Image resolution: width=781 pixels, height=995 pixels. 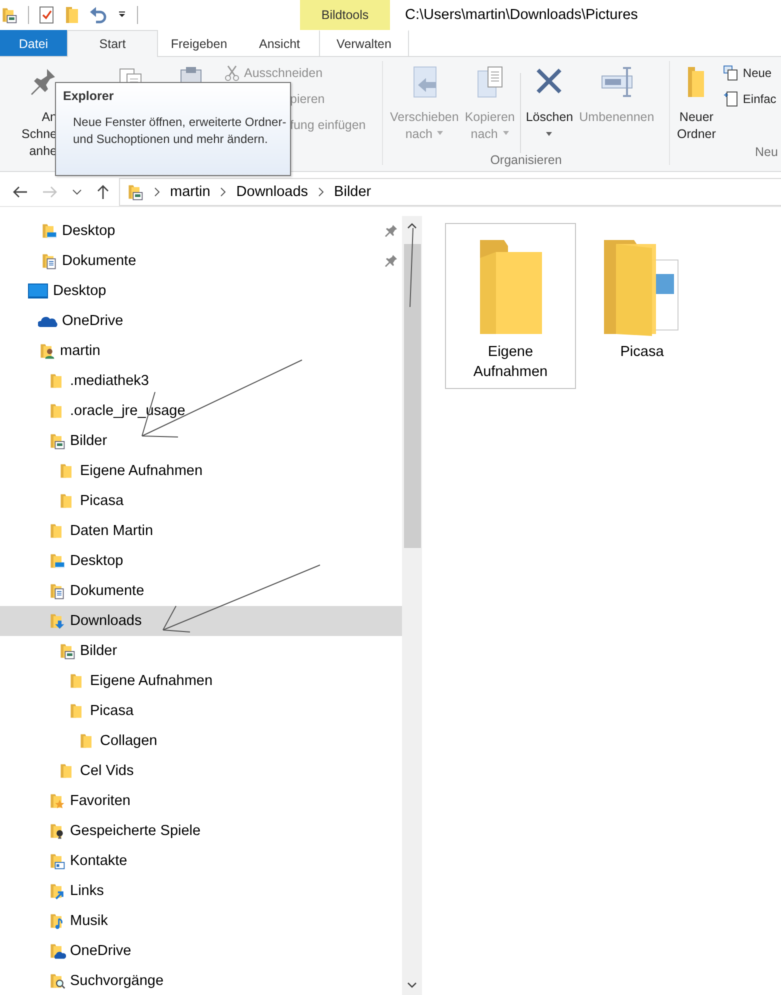 I want to click on group-label: Organisieren, so click(x=526, y=160).